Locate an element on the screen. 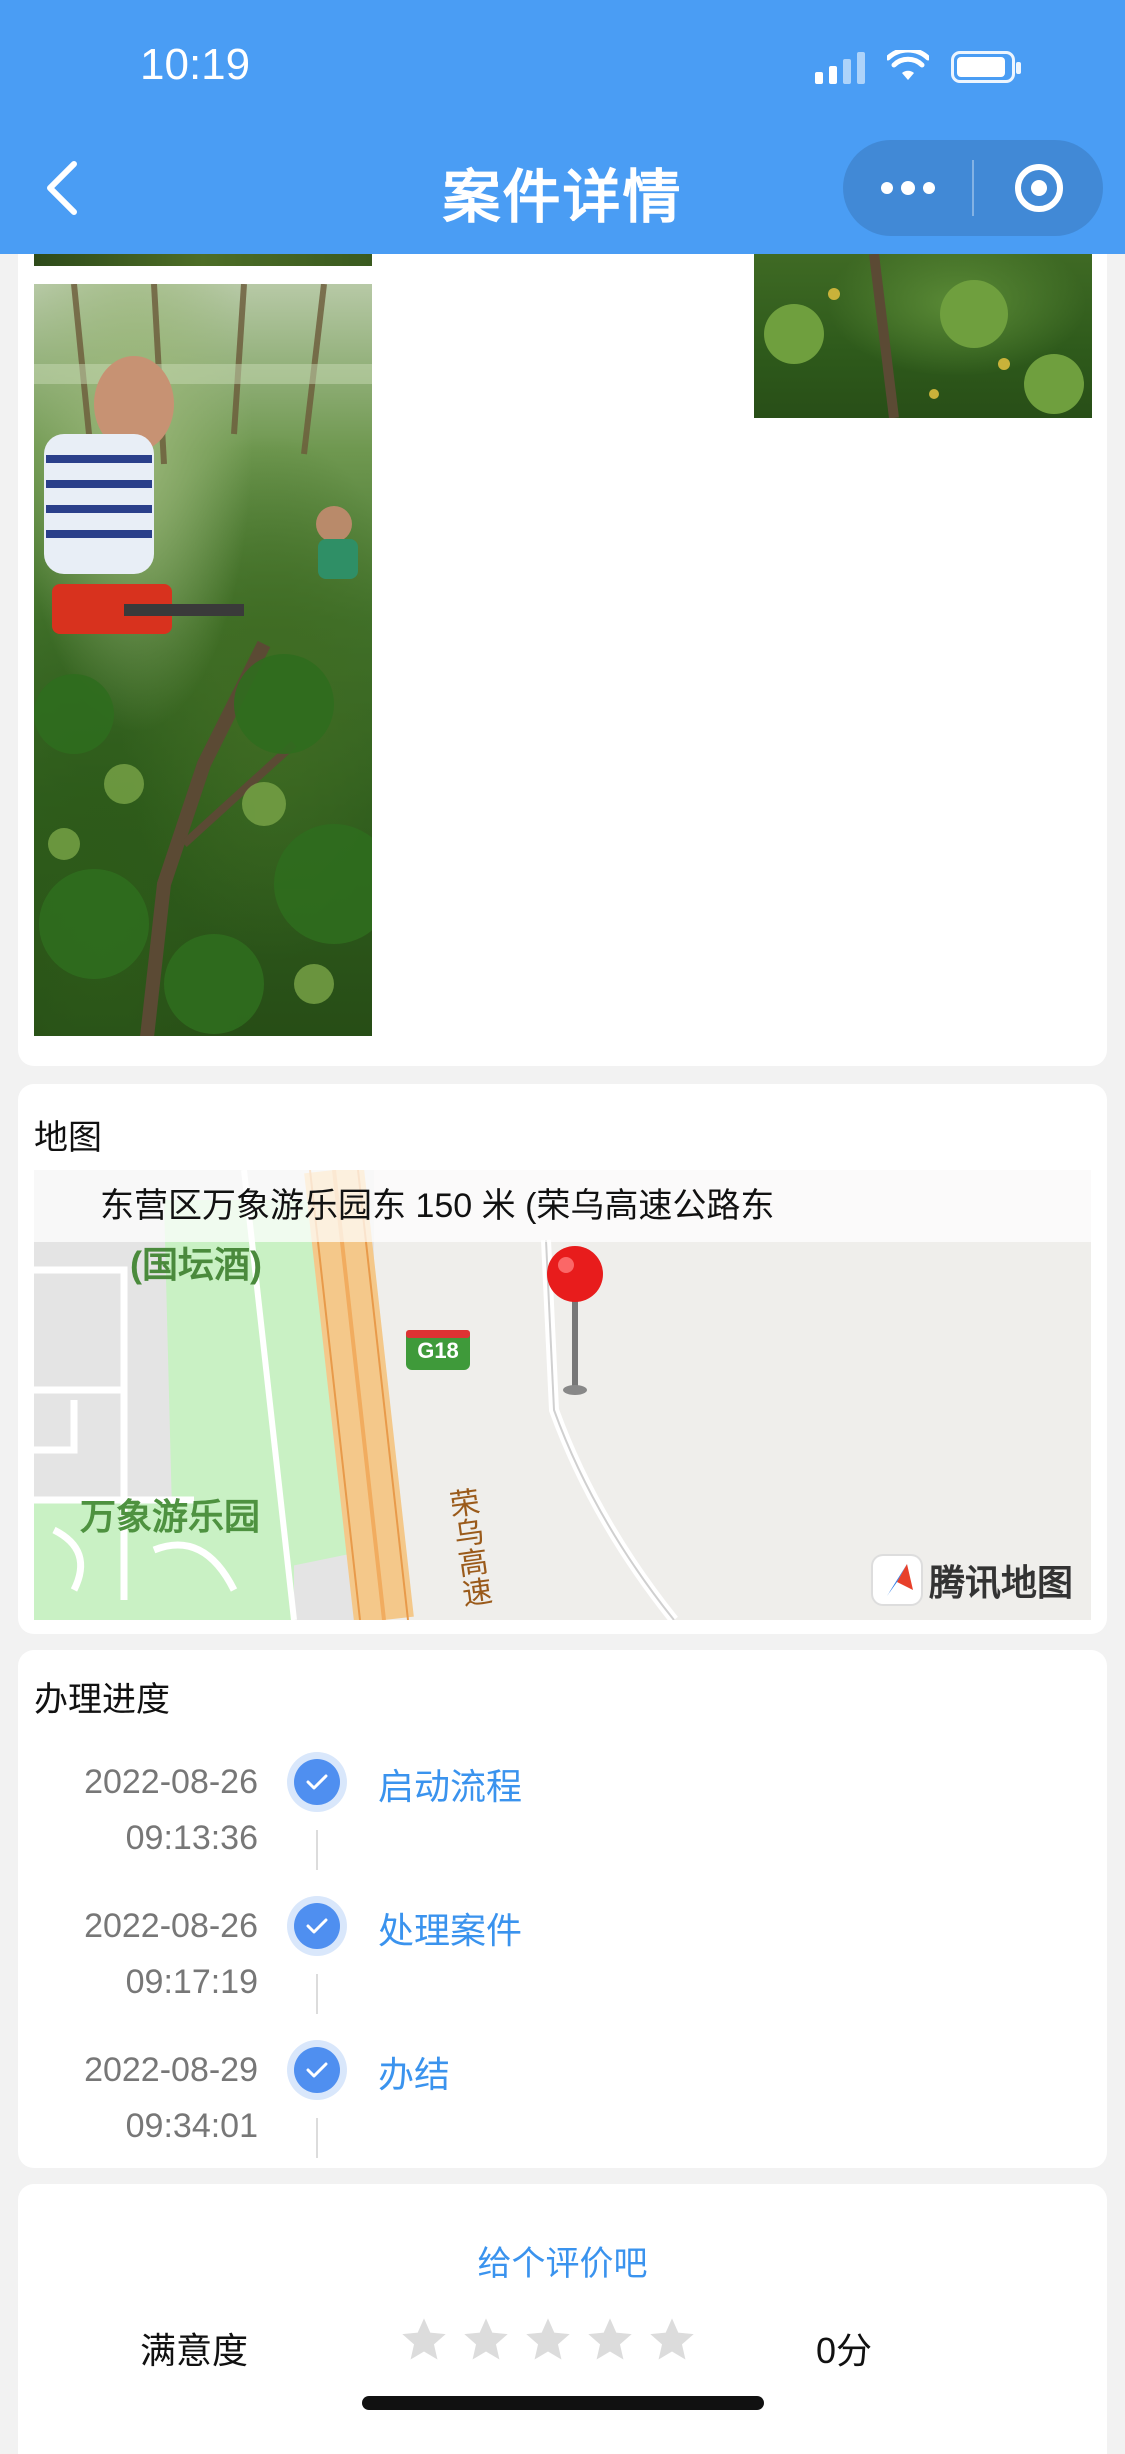  highway-shield-label: G18 is located at coordinates (438, 1350).